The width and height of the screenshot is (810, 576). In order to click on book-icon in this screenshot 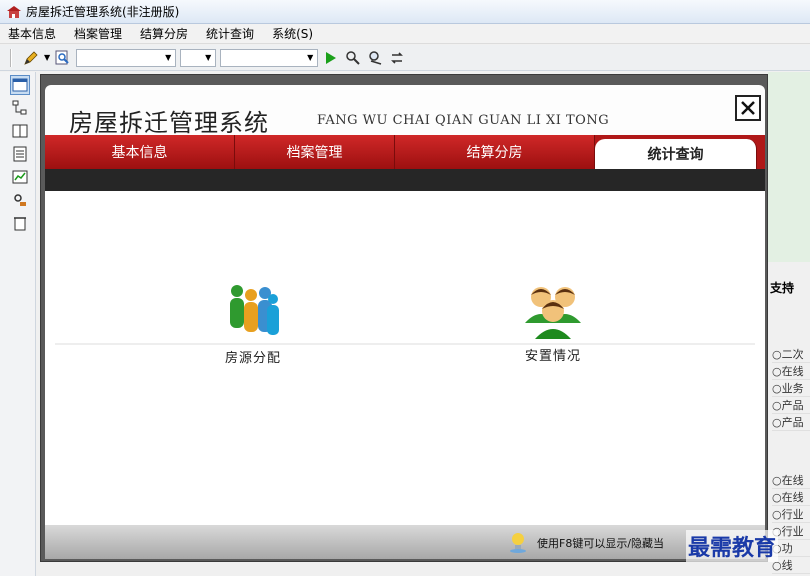, I will do `click(20, 131)`.